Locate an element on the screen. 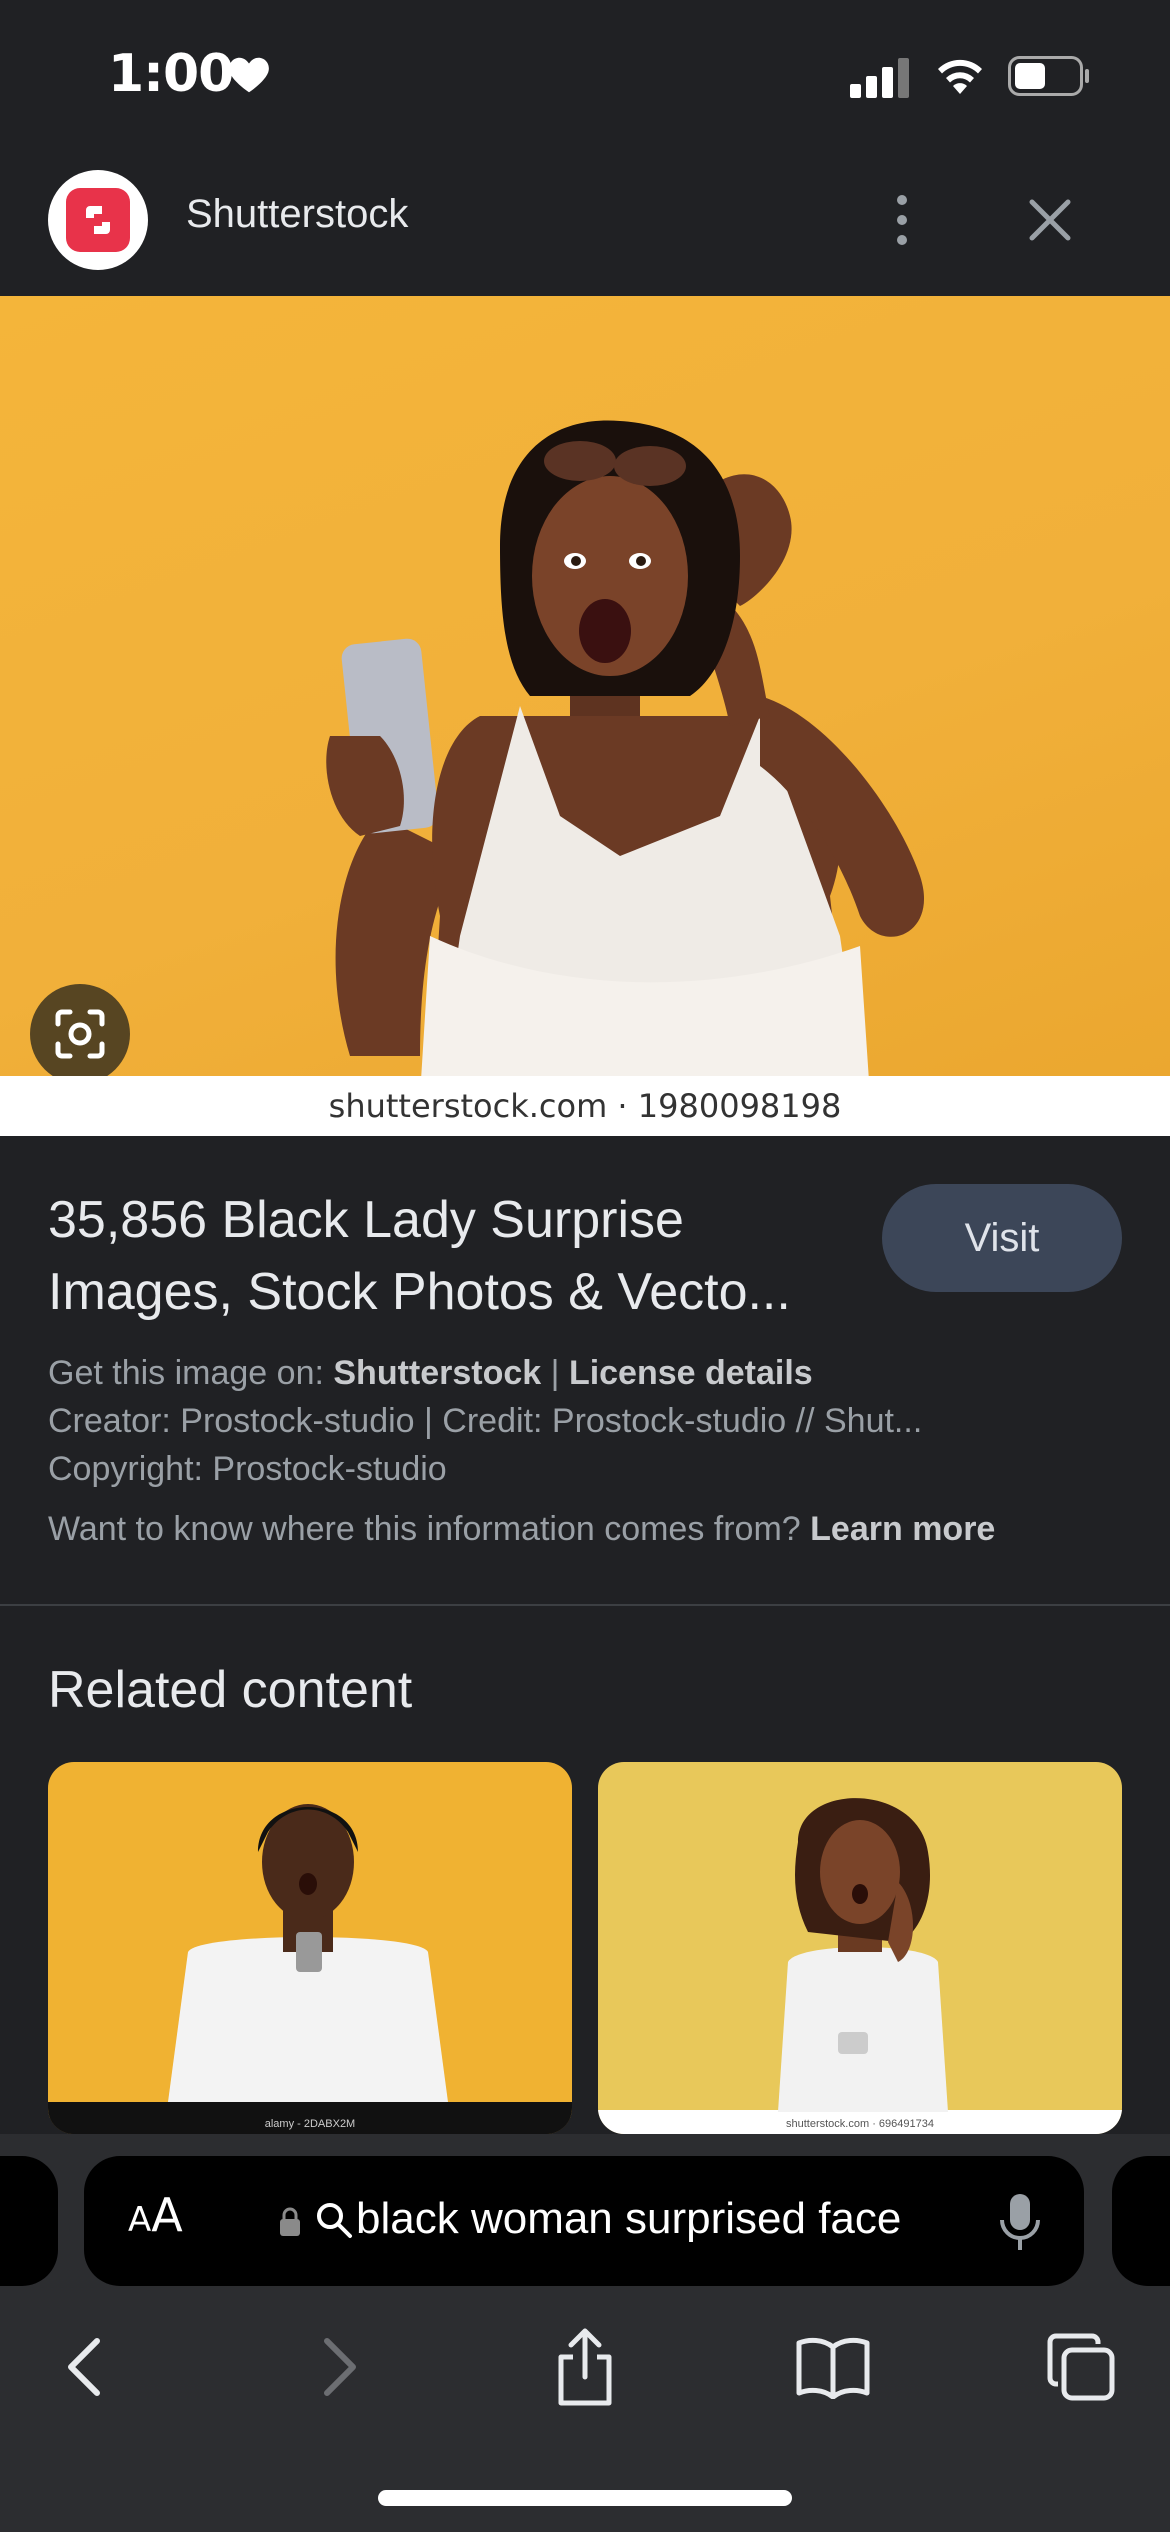 Image resolution: width=1170 pixels, height=2532 pixels. tabs-icon is located at coordinates (1081, 2367).